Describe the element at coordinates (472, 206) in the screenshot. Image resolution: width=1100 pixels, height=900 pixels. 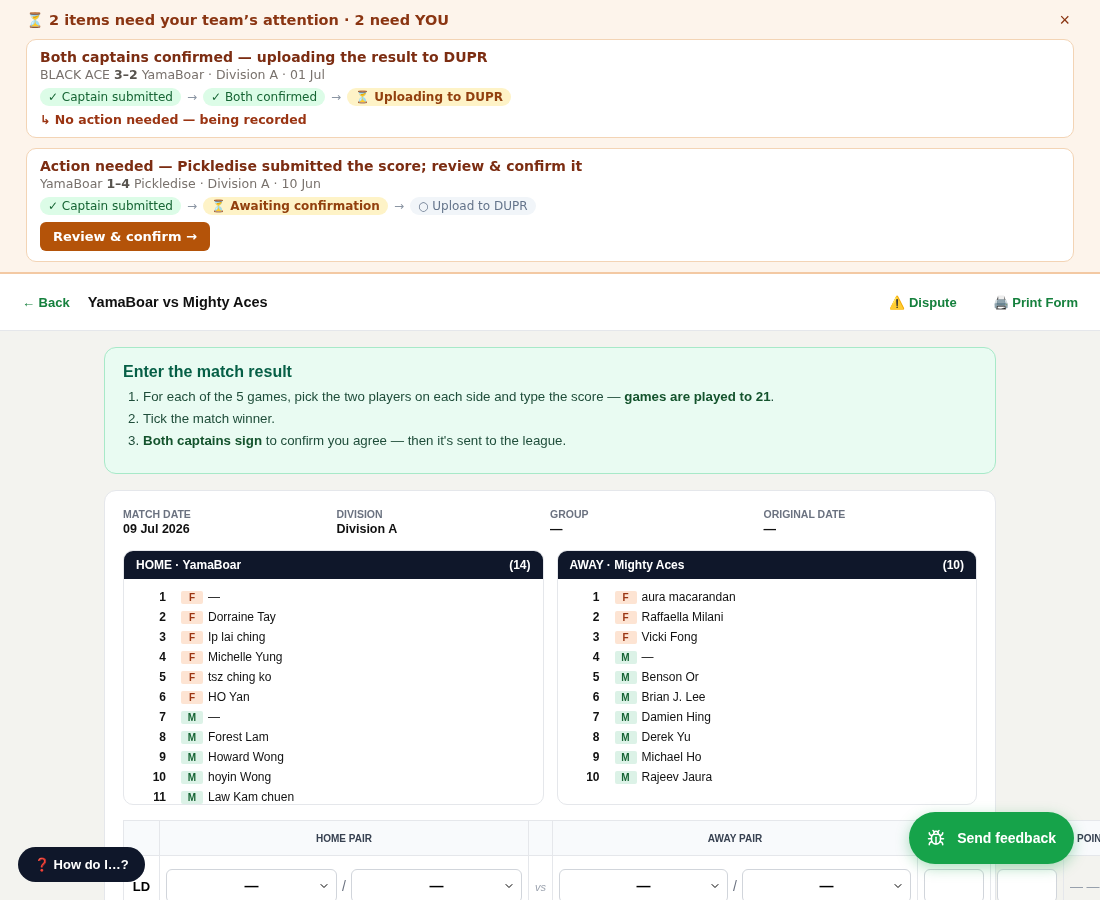
I see `status-pill: ○ Upload to DUPR` at that location.